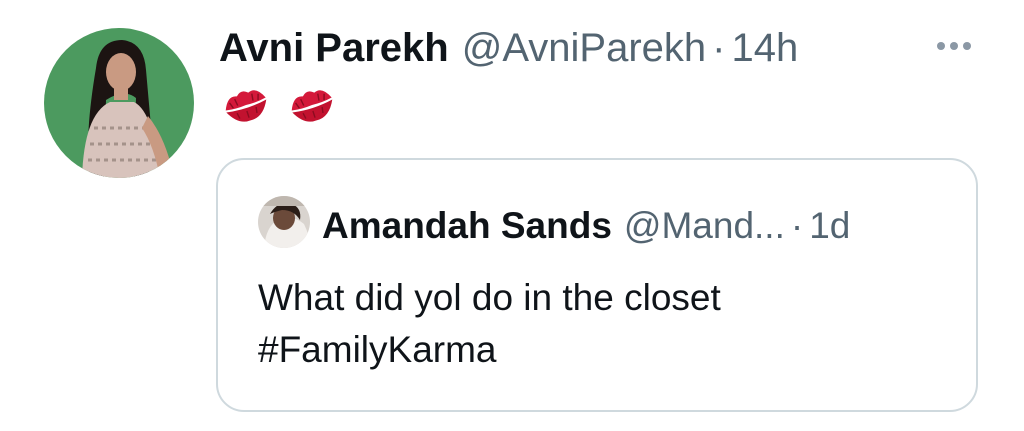 Image resolution: width=1024 pixels, height=431 pixels. I want to click on tweet-body, so click(279, 105).